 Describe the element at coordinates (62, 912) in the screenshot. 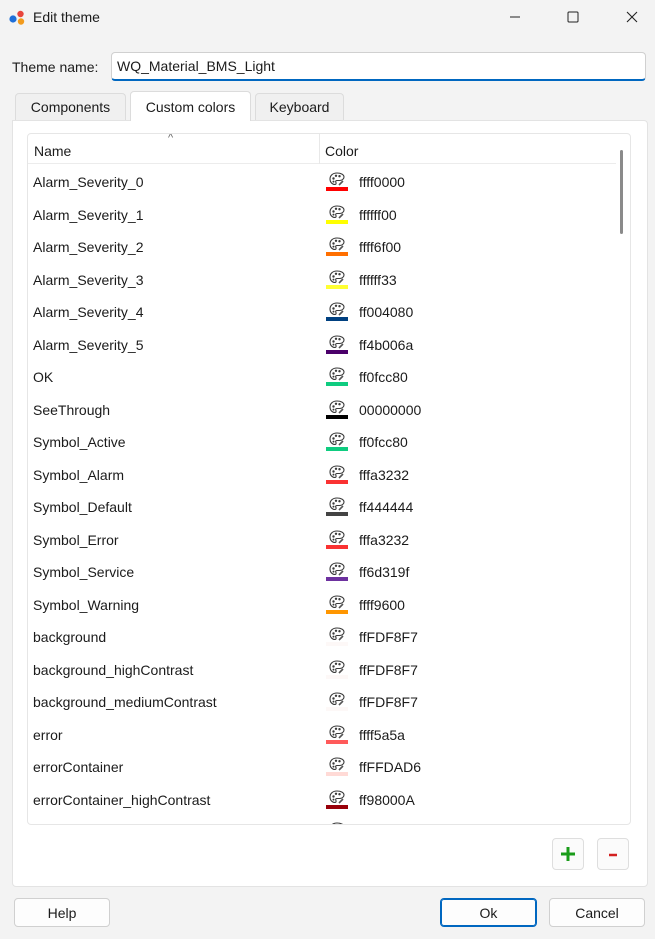

I see `help-button: Help` at that location.